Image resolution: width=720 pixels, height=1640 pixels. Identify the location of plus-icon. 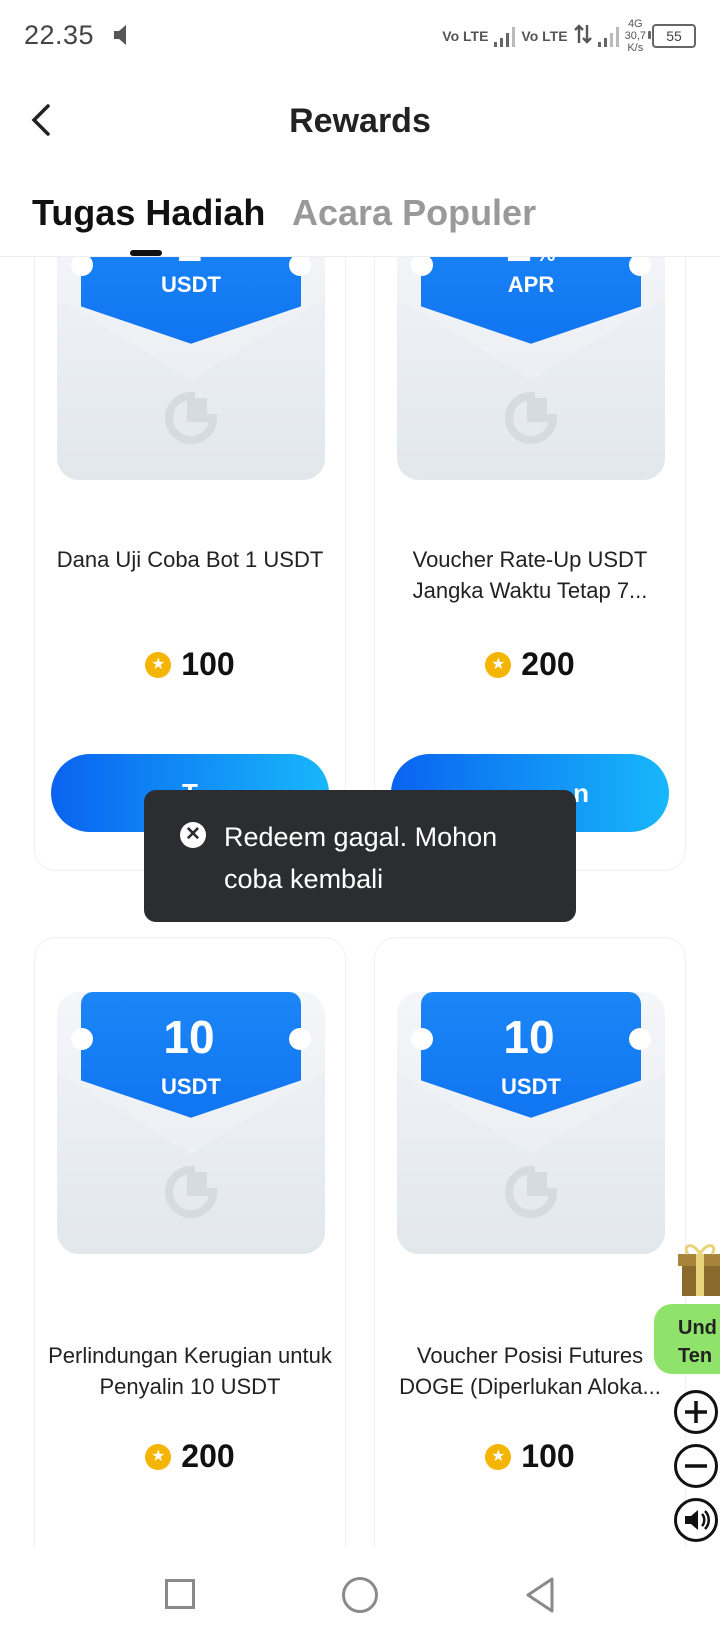
(696, 1412).